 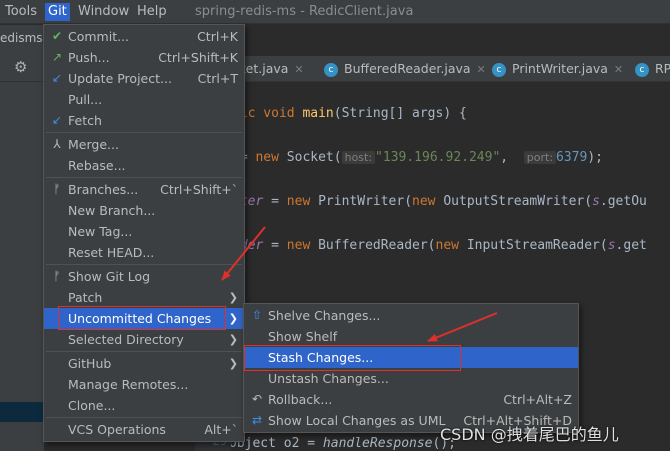 I want to click on tab-printwriter: c PrintWriter.java ✕, so click(x=557, y=69).